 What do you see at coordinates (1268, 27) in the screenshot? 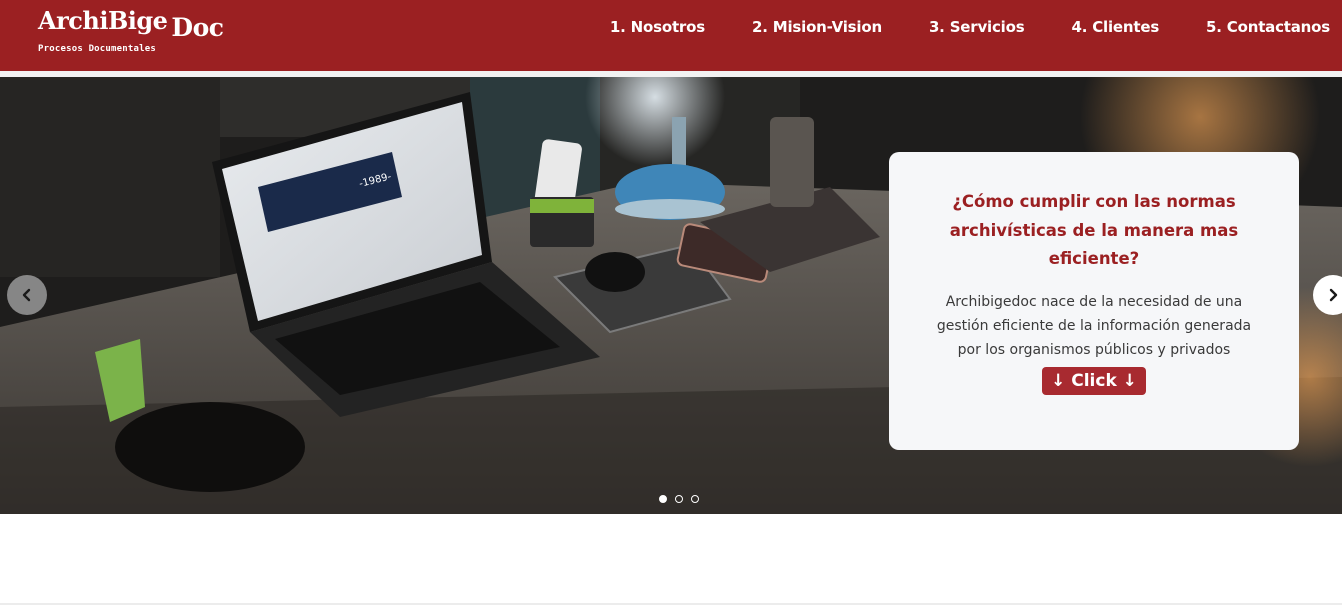
I see `nav-link-contactanos: 5. Contactanos` at bounding box center [1268, 27].